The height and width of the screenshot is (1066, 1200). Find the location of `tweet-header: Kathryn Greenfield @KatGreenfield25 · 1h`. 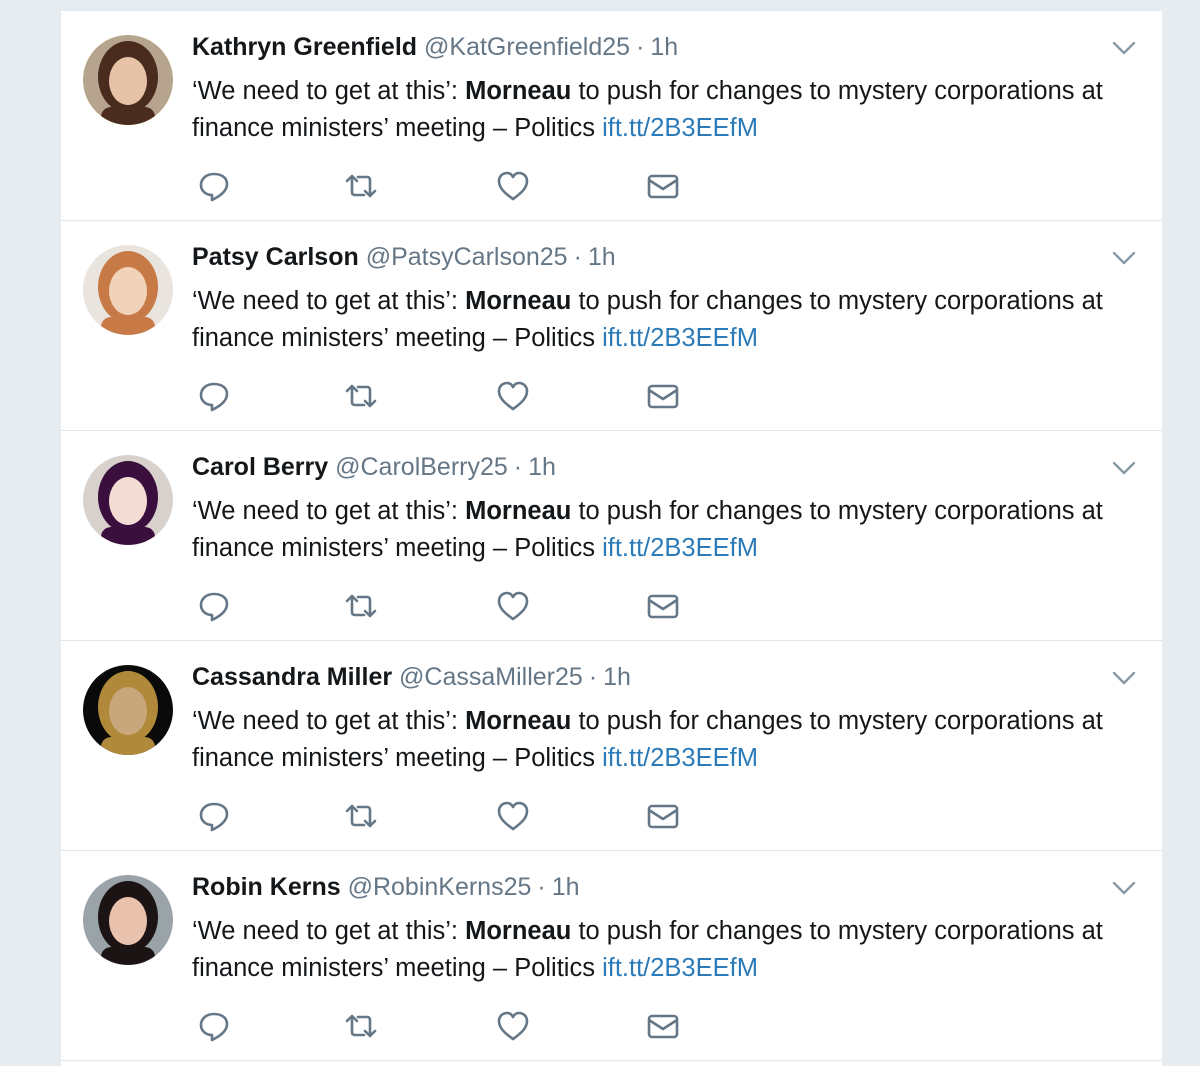

tweet-header: Kathryn Greenfield @KatGreenfield25 · 1h is located at coordinates (435, 47).